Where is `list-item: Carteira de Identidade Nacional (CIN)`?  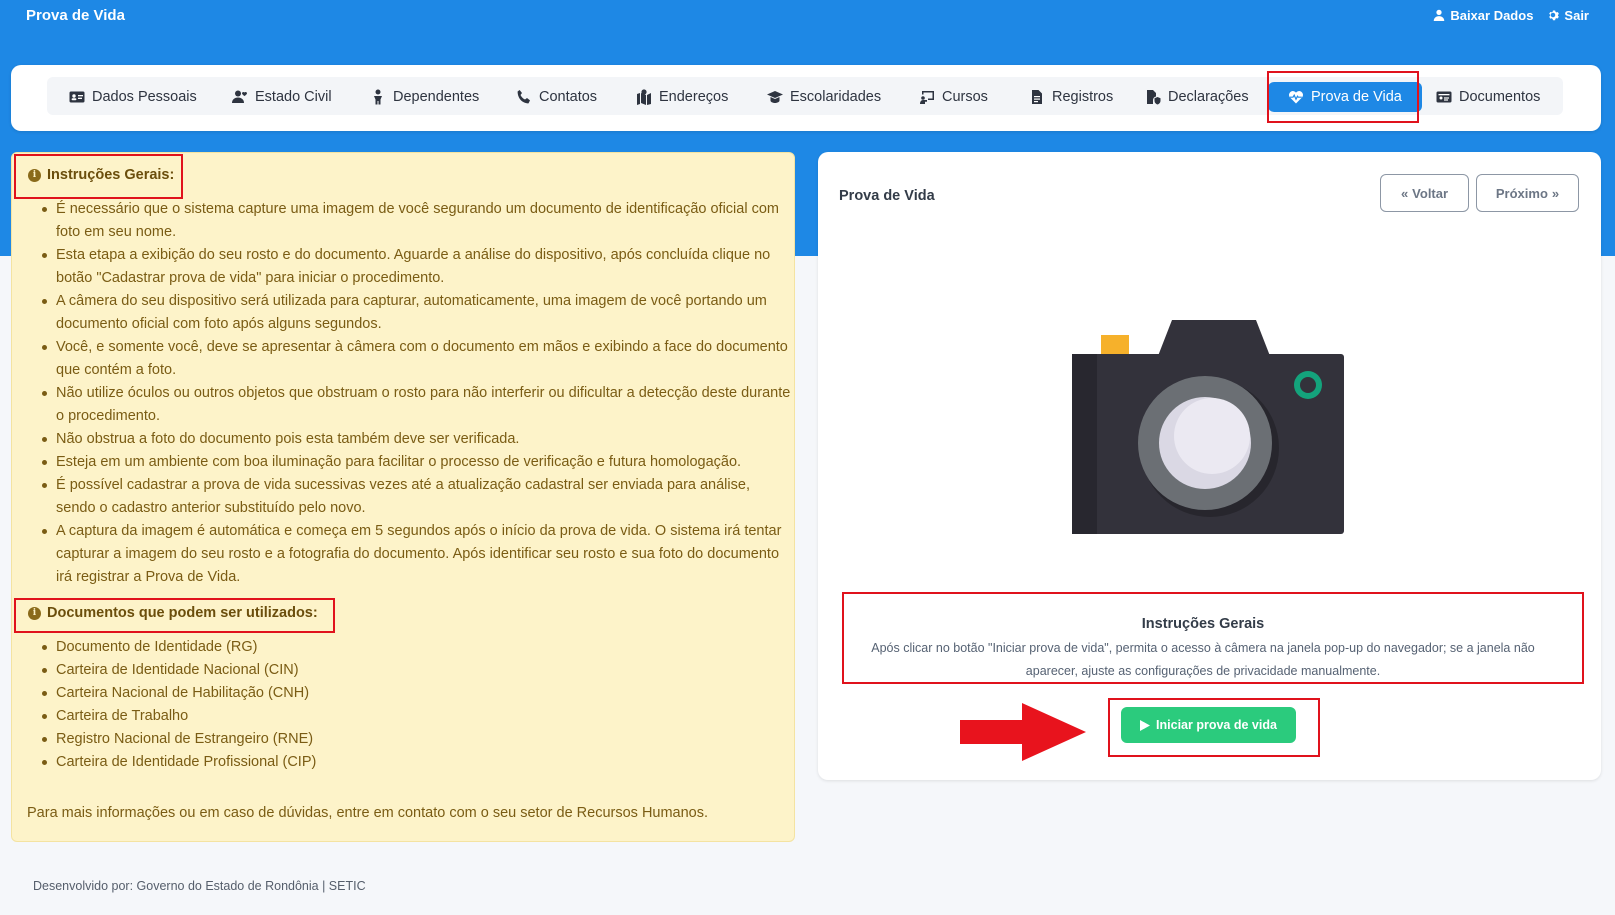
list-item: Carteira de Identidade Nacional (CIN) is located at coordinates (417, 670).